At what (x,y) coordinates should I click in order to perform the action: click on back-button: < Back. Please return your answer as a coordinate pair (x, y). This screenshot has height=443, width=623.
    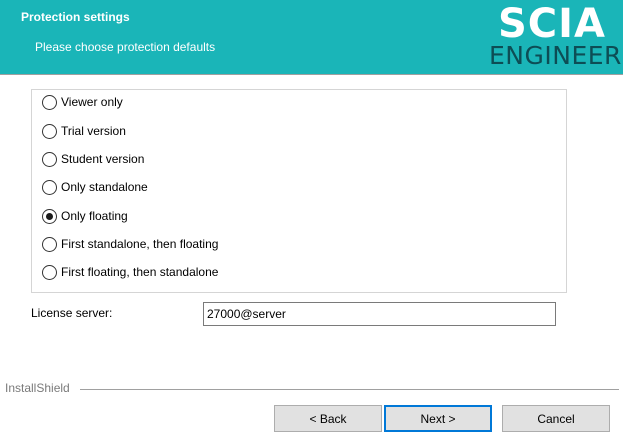
    Looking at the image, I should click on (328, 418).